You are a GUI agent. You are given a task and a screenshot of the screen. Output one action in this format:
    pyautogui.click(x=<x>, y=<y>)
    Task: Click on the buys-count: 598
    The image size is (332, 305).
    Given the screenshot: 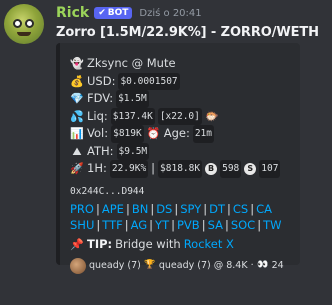 What is the action you would take?
    pyautogui.click(x=231, y=169)
    